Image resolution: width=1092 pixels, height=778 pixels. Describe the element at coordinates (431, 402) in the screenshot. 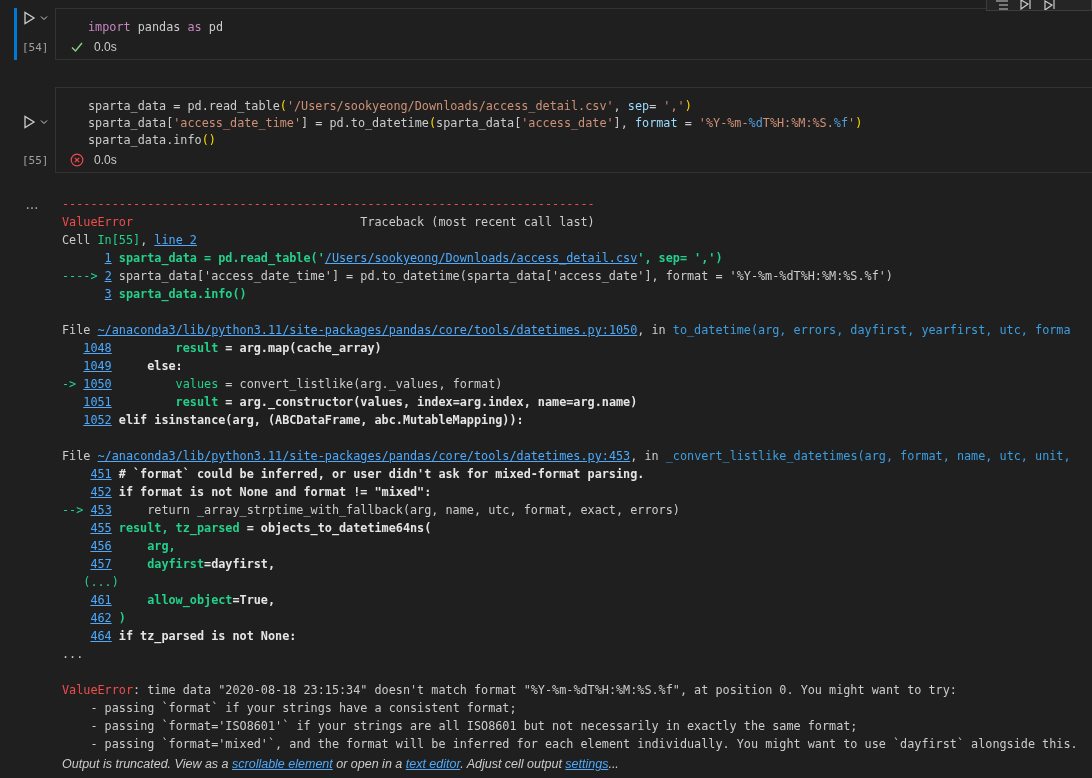

I see `code-text: = arg._constructor(values, index=arg.index, name=arg.name)` at that location.